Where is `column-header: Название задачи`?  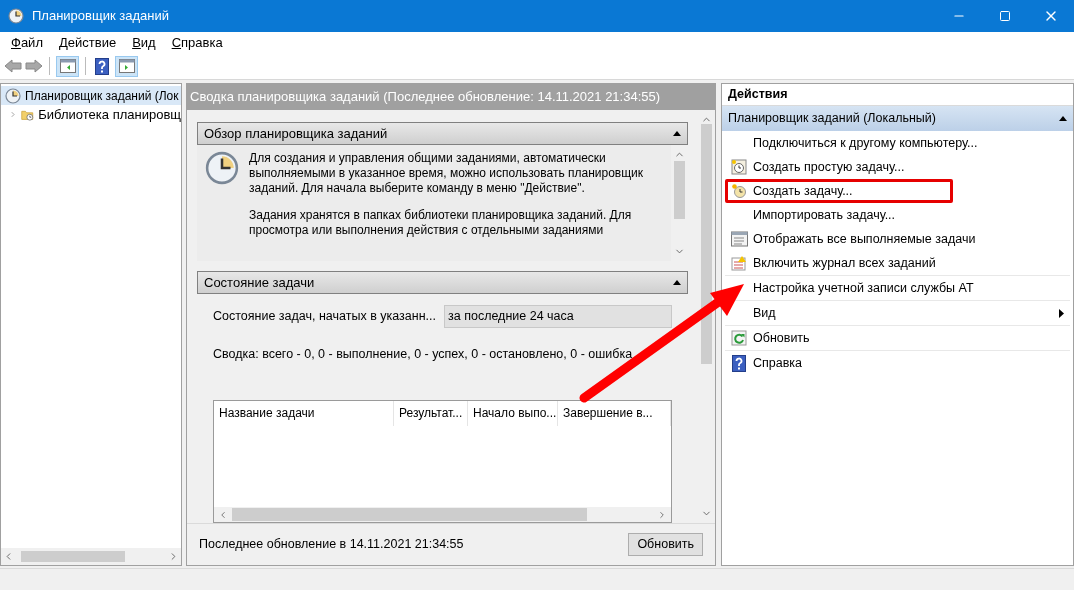 column-header: Название задачи is located at coordinates (304, 413).